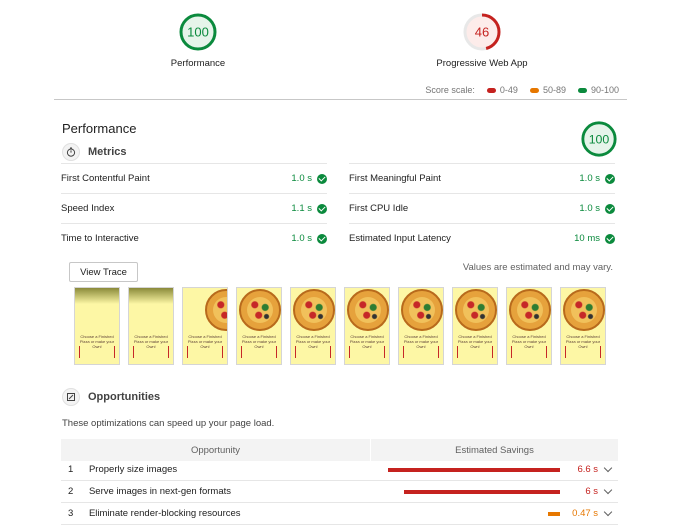 This screenshot has height=528, width=681. What do you see at coordinates (400, 238) in the screenshot?
I see `metric-name: Estimated Input Latency` at bounding box center [400, 238].